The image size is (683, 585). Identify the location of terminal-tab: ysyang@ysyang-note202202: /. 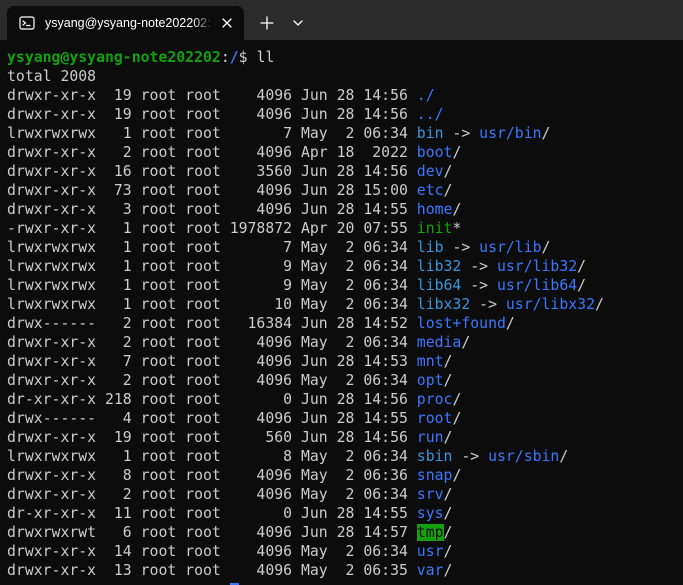
(125, 23).